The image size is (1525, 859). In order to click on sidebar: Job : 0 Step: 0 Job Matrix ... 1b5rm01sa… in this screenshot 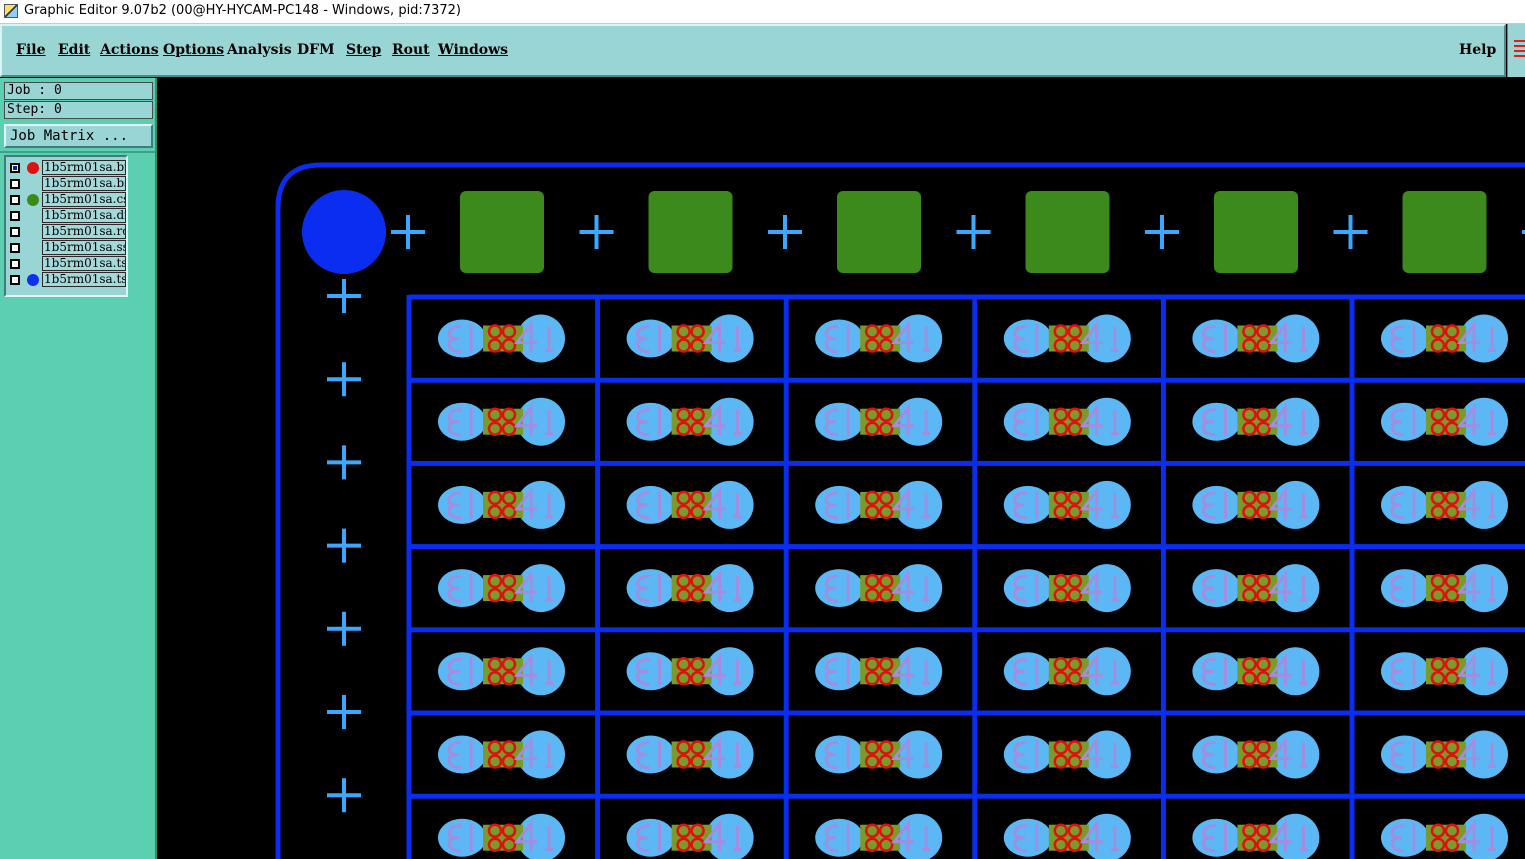, I will do `click(78, 468)`.